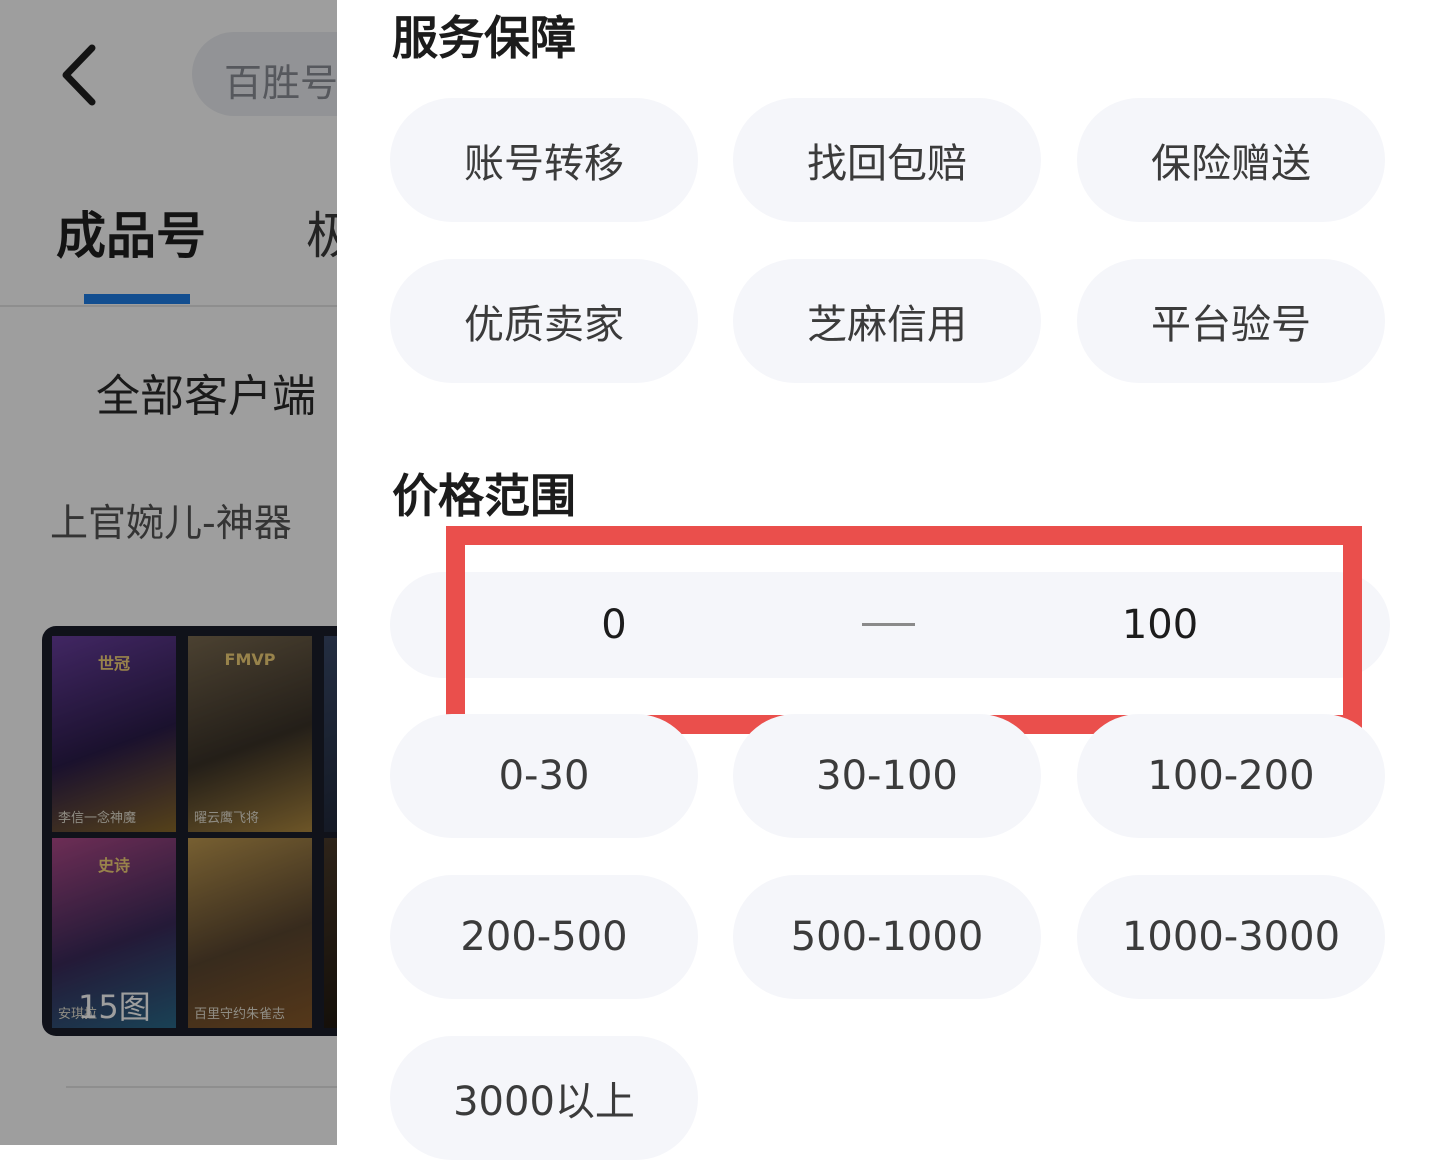 This screenshot has height=1160, width=1440. What do you see at coordinates (544, 160) in the screenshot?
I see `chip-account-transfer: 账号转移` at bounding box center [544, 160].